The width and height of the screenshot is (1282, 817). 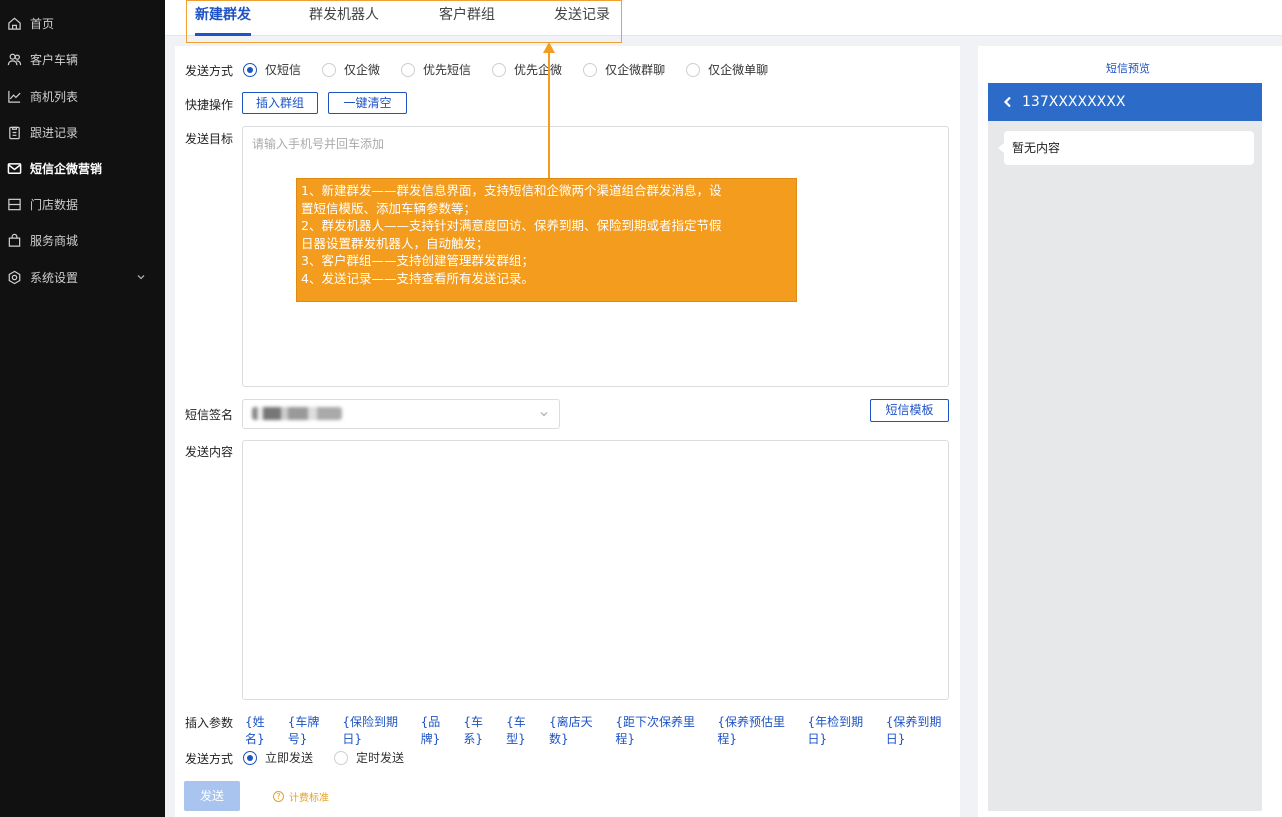 I want to click on sidebar-item-label: 首页, so click(x=42, y=23).